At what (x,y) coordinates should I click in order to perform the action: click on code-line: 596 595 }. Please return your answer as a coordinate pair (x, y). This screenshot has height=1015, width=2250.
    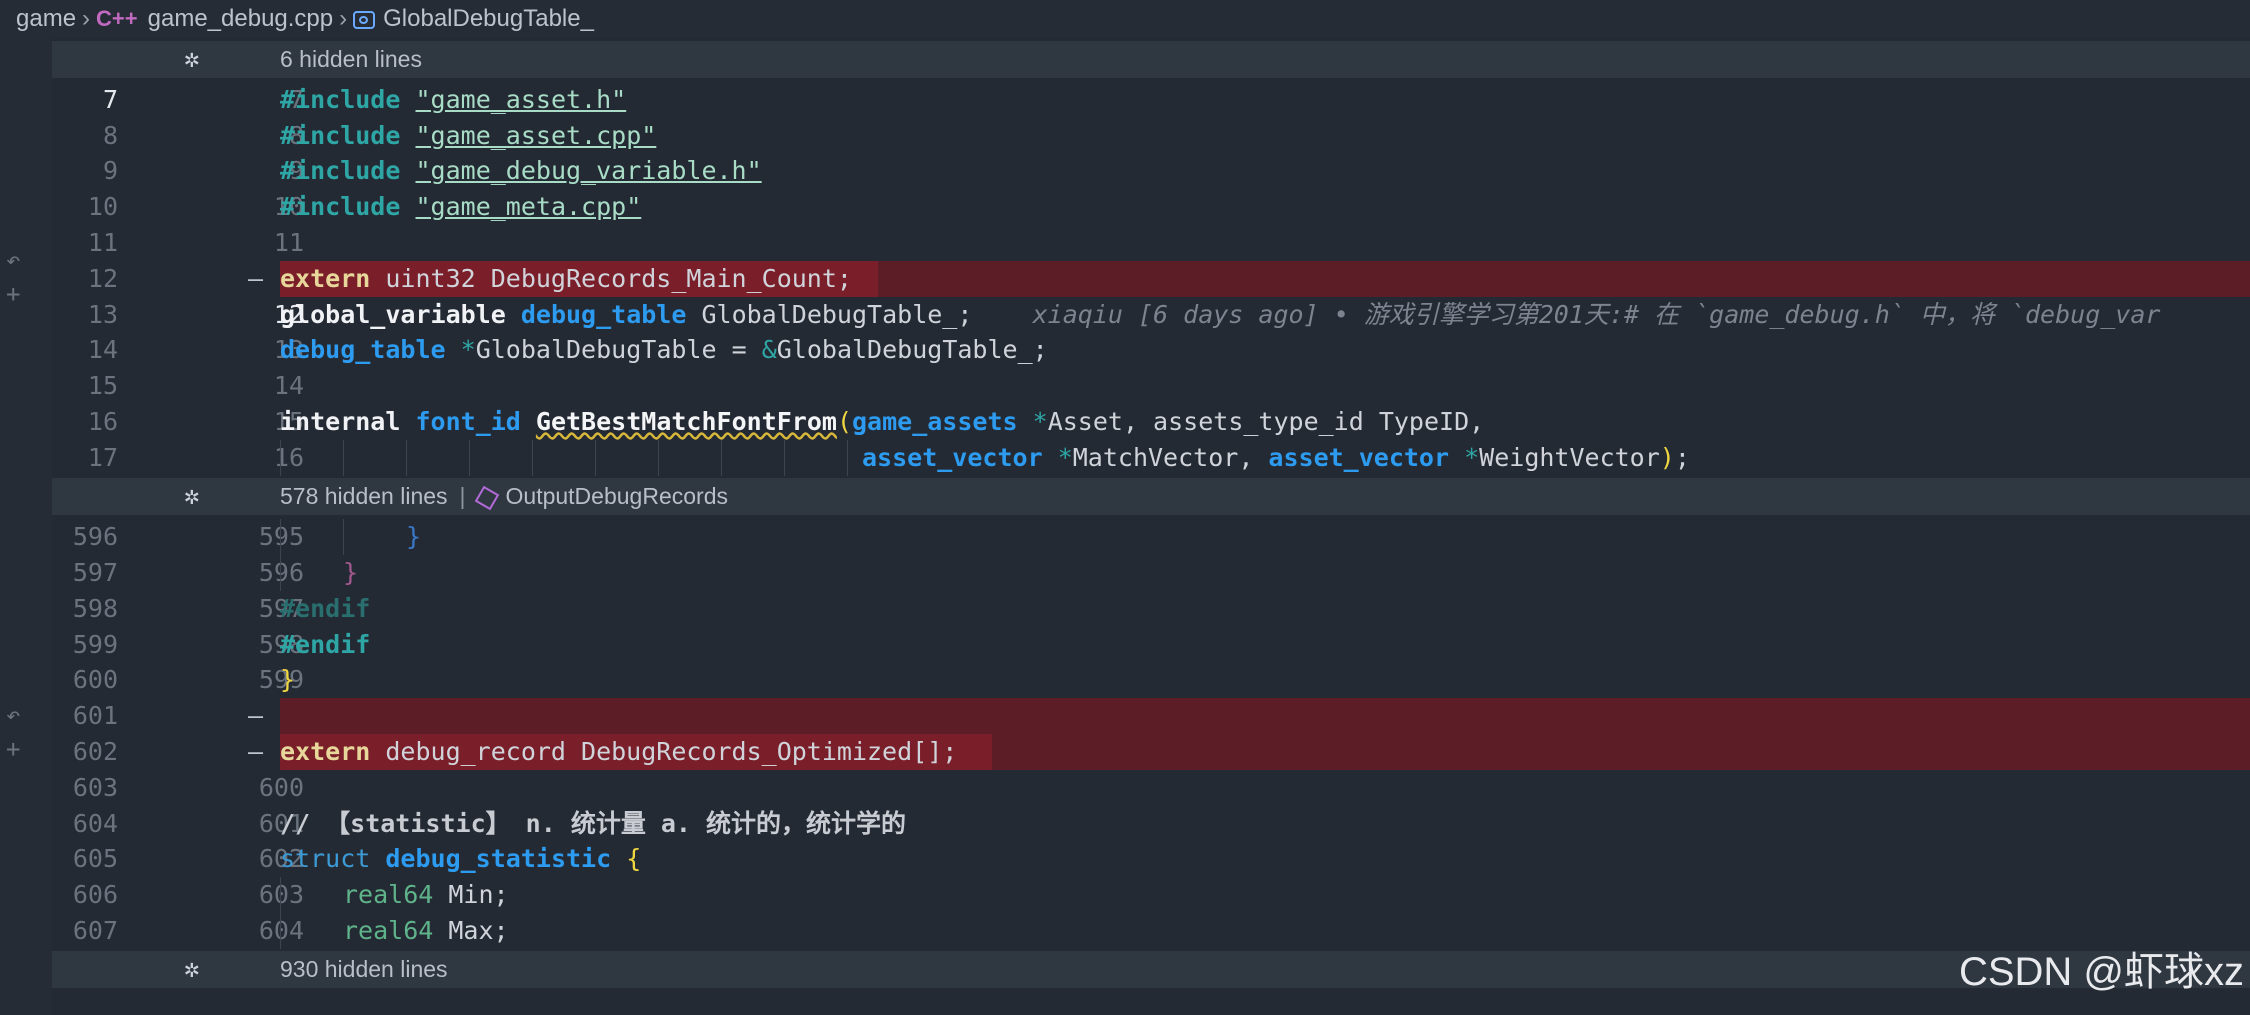
    Looking at the image, I should click on (1151, 537).